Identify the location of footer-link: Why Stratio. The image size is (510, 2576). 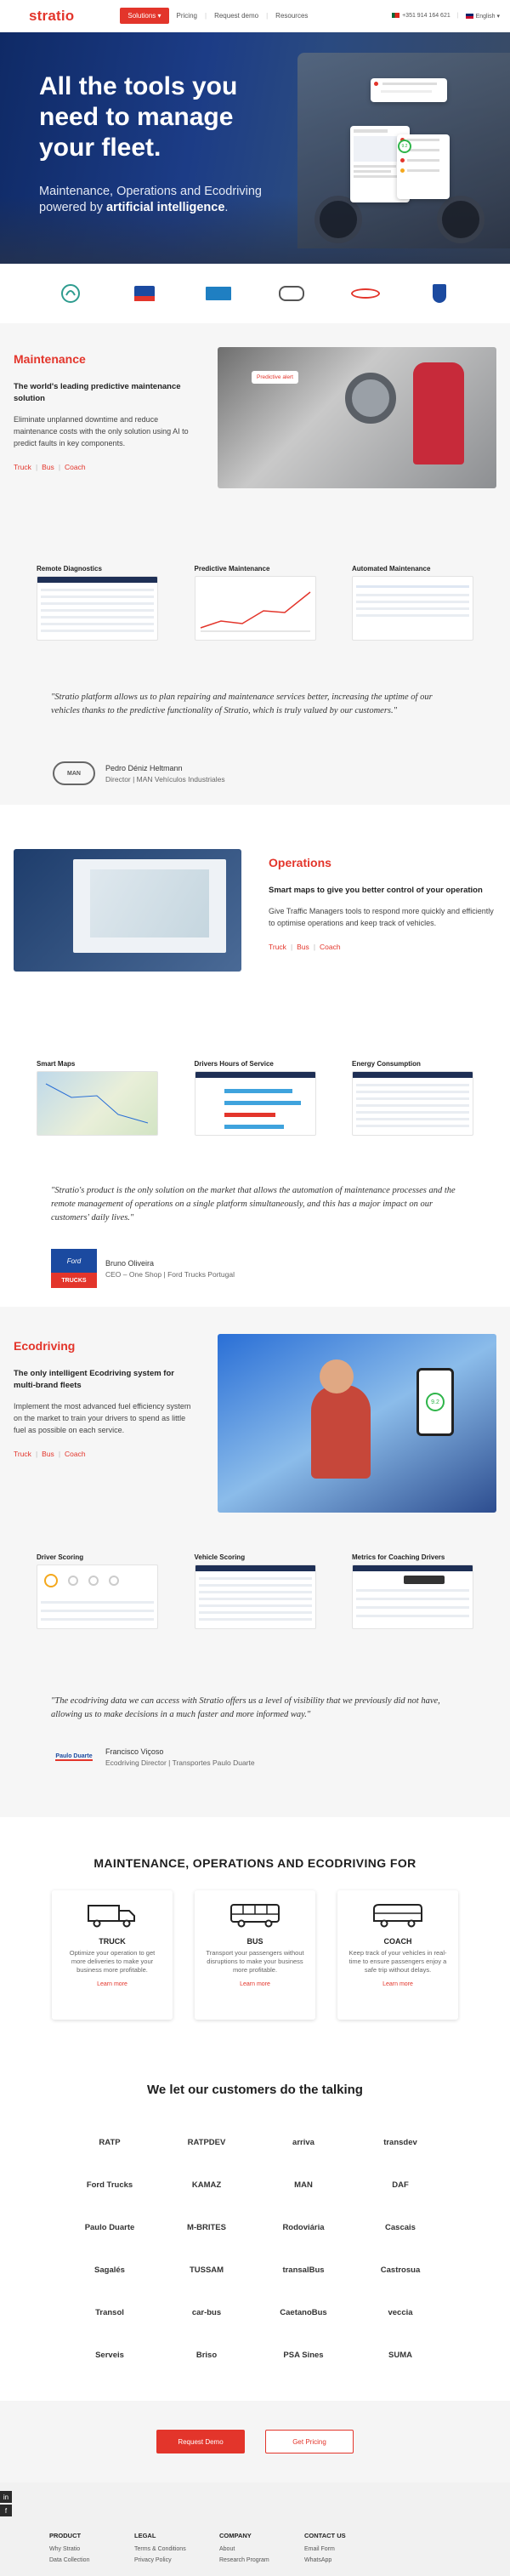
(91, 2549).